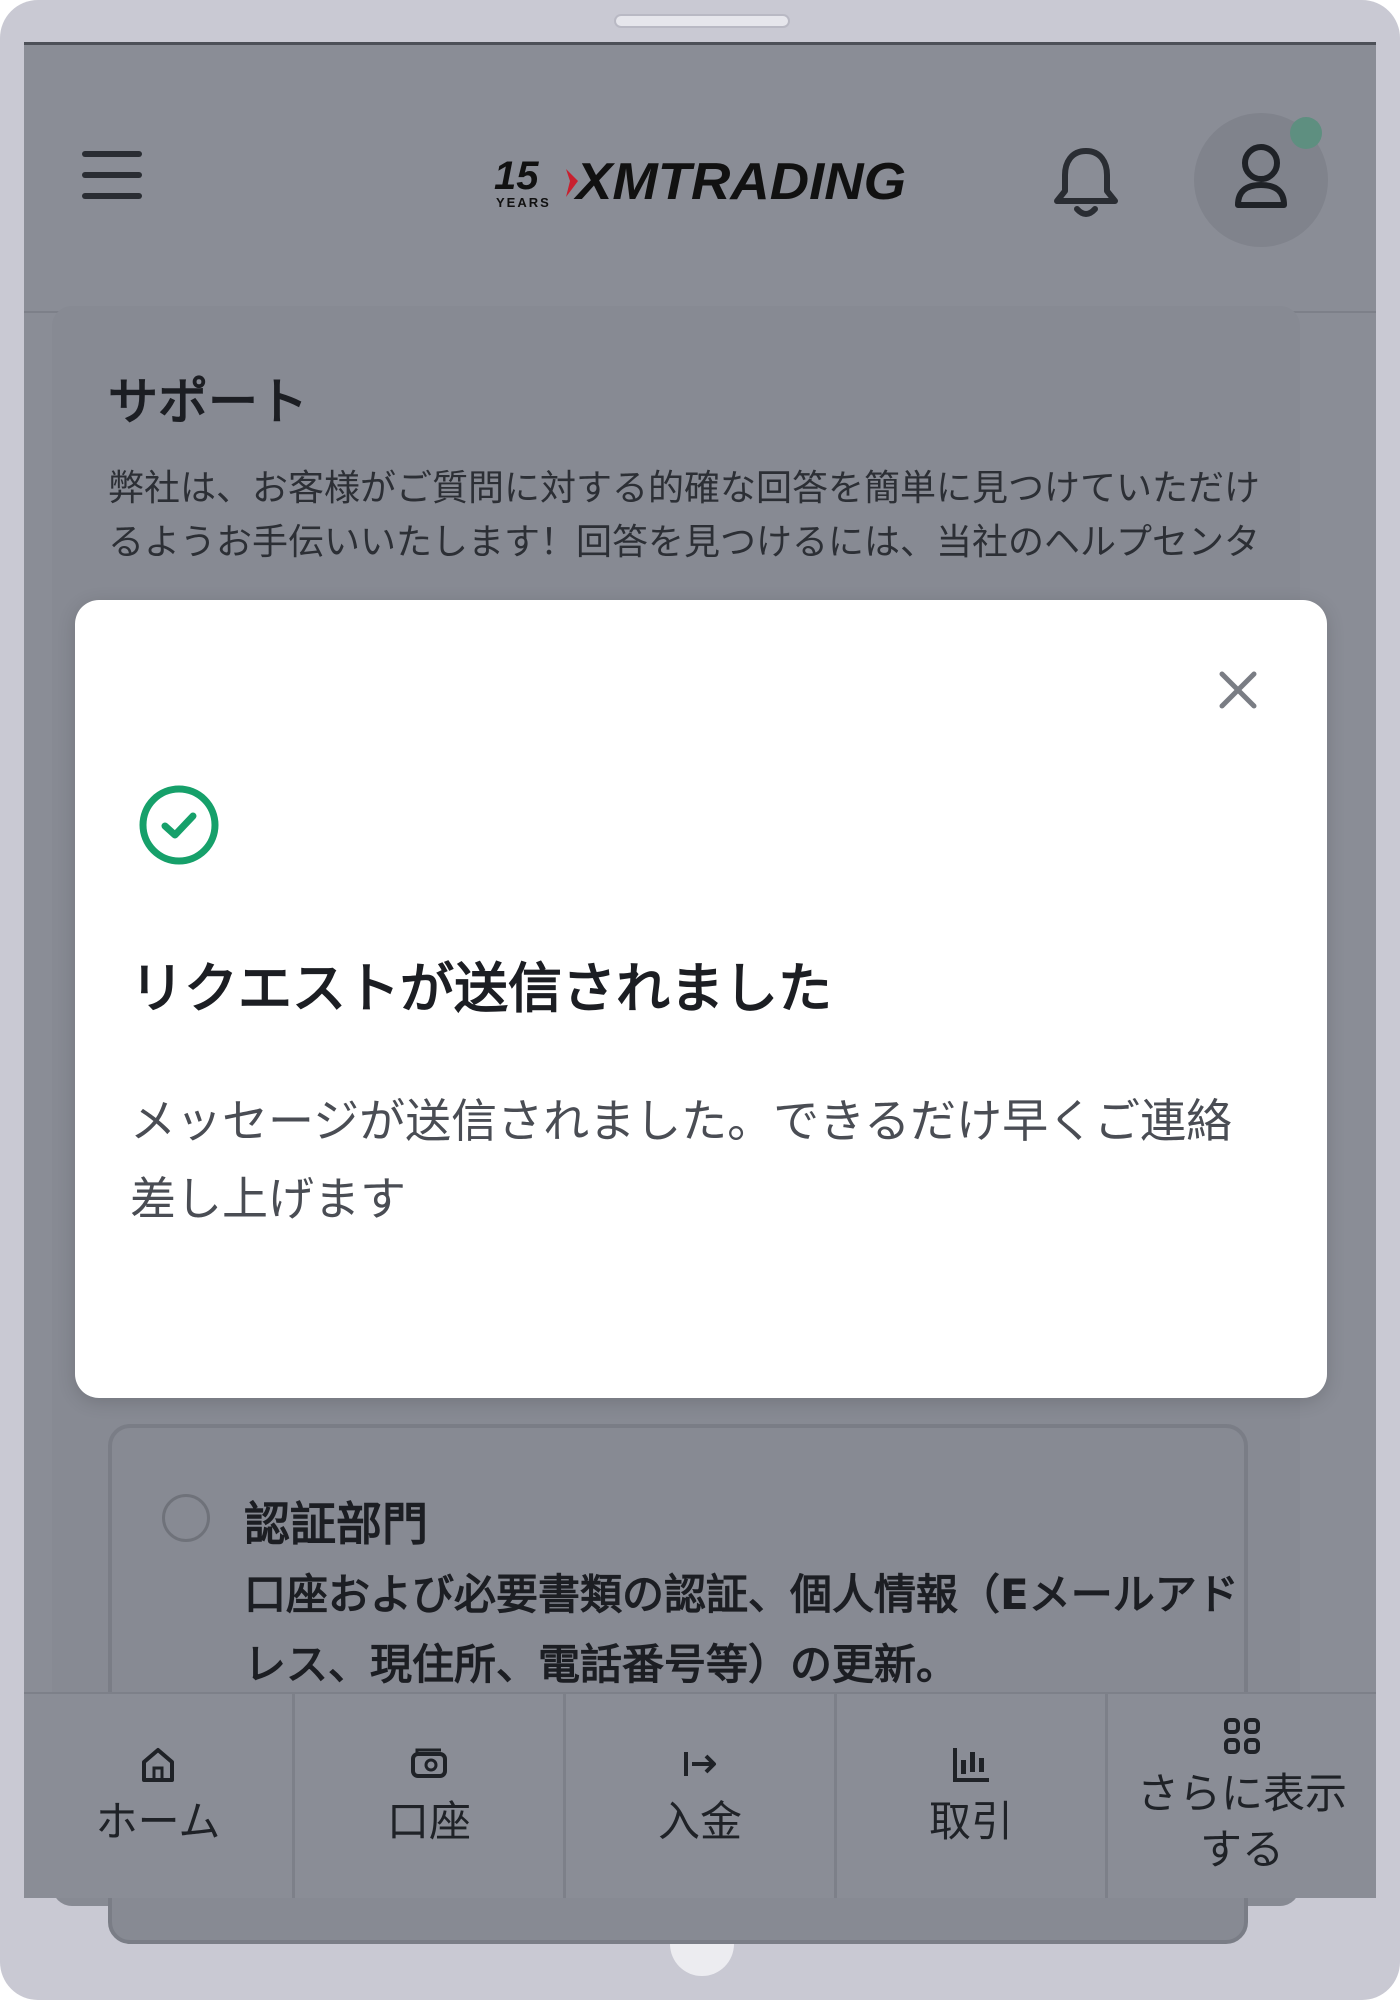  Describe the element at coordinates (739, 182) in the screenshot. I see `logo-brand: XMTRADING` at that location.